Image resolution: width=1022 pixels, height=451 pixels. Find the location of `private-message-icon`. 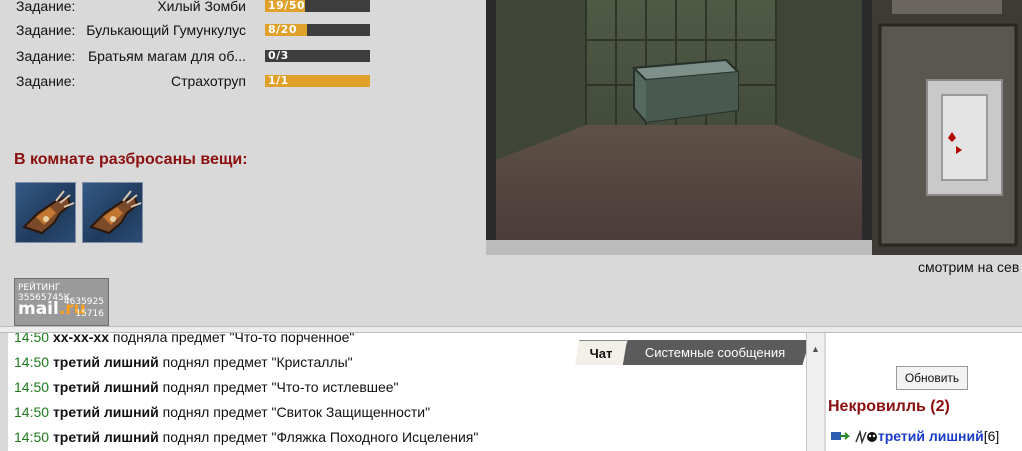

private-message-icon is located at coordinates (840, 437).